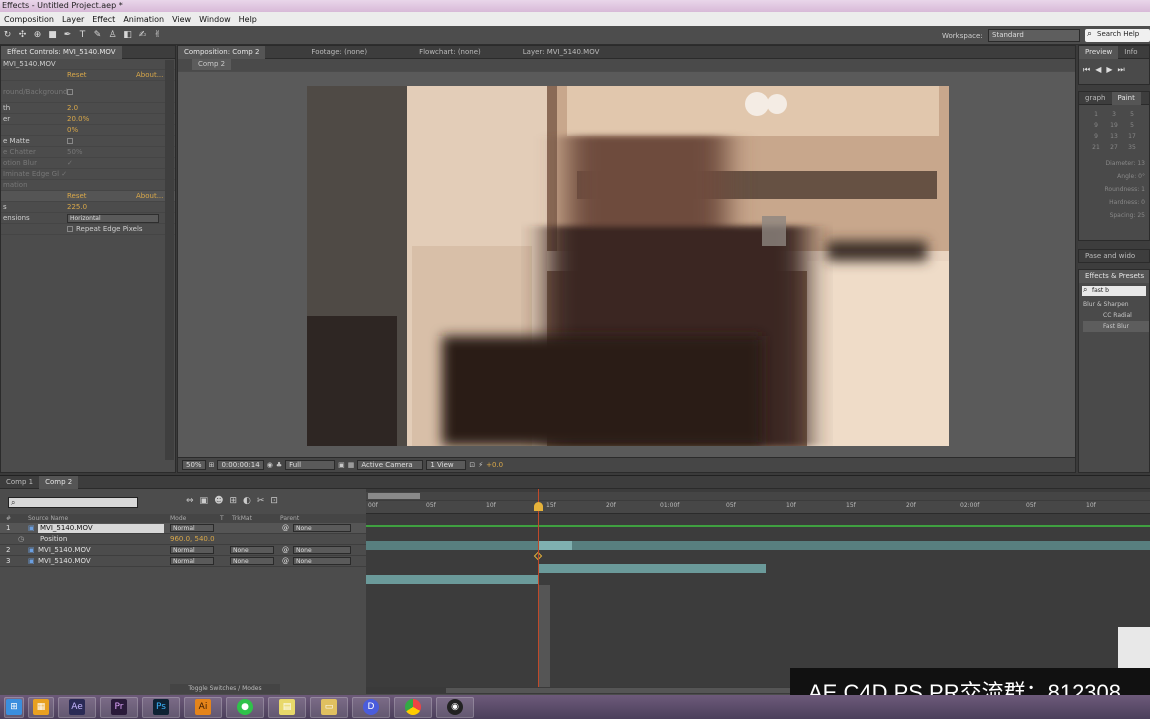 This screenshot has height=719, width=1150. I want to click on fx-value: 0%, so click(72, 130).